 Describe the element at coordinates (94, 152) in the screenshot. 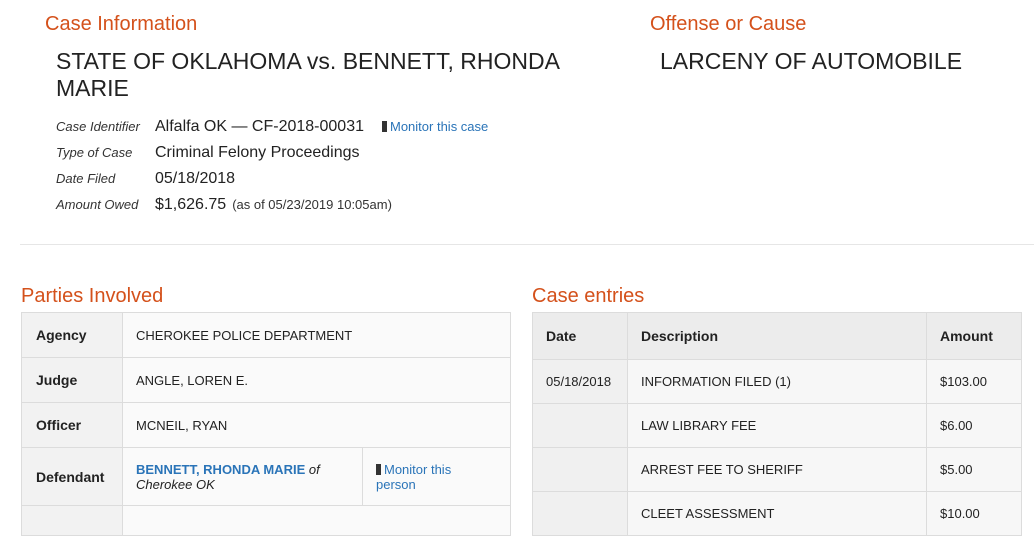

I see `case-type-label: Type of Case` at that location.